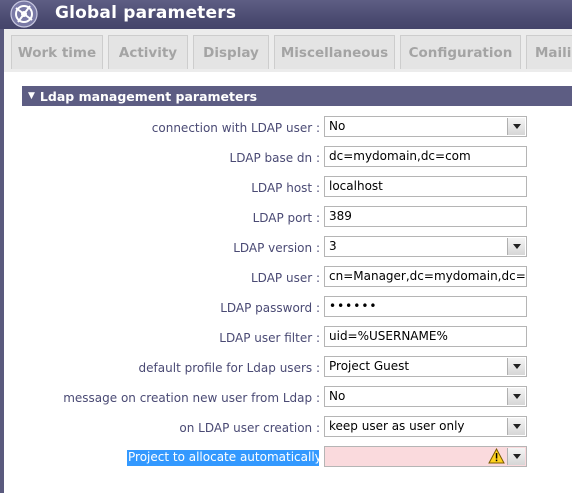  Describe the element at coordinates (425, 456) in the screenshot. I see `project-allocate-select` at that location.